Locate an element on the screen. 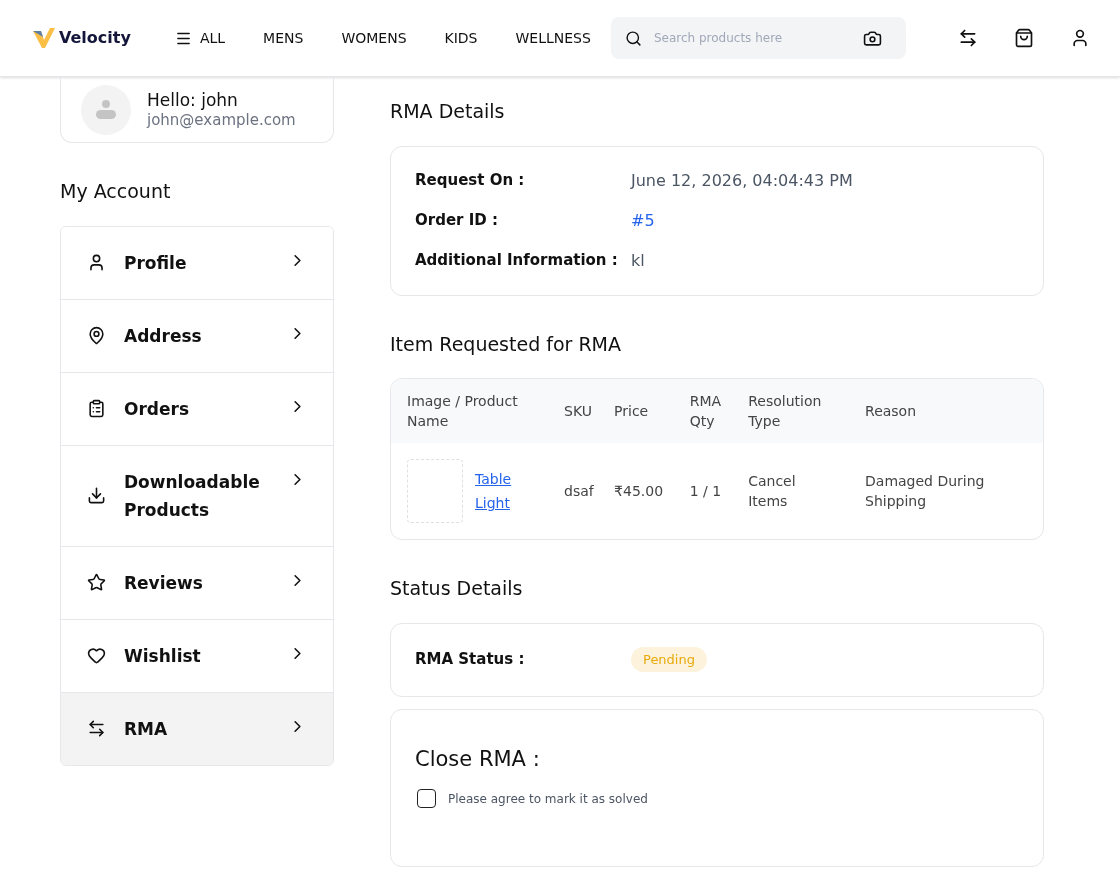 The height and width of the screenshot is (880, 1120). nav-link: KIDS is located at coordinates (461, 38).